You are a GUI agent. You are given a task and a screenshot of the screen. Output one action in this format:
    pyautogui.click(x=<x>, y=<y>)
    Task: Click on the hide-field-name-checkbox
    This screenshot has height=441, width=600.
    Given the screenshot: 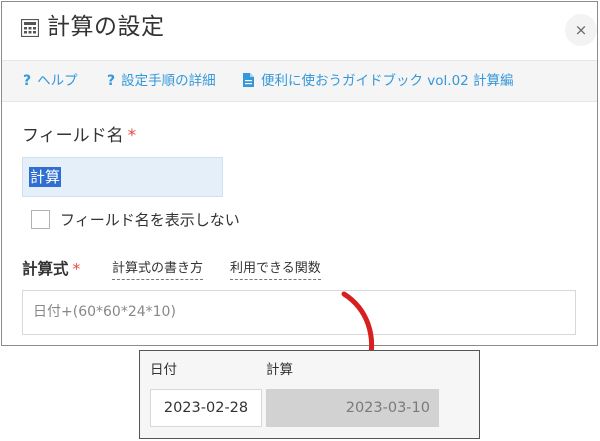 What is the action you would take?
    pyautogui.click(x=40, y=219)
    